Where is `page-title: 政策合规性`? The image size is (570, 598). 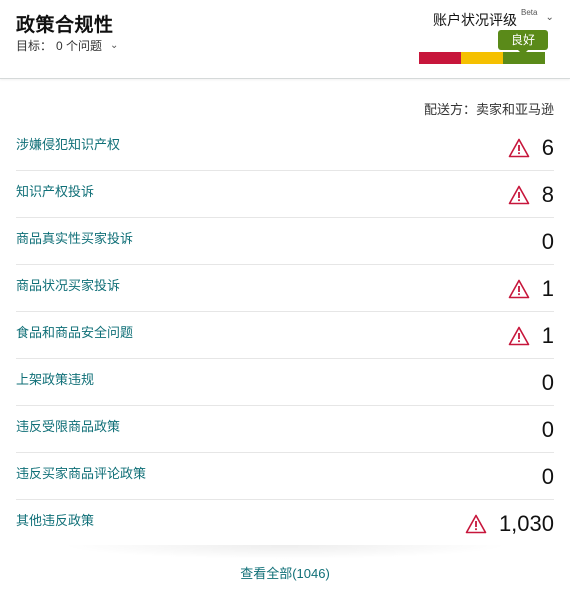
page-title: 政策合规性 is located at coordinates (65, 25).